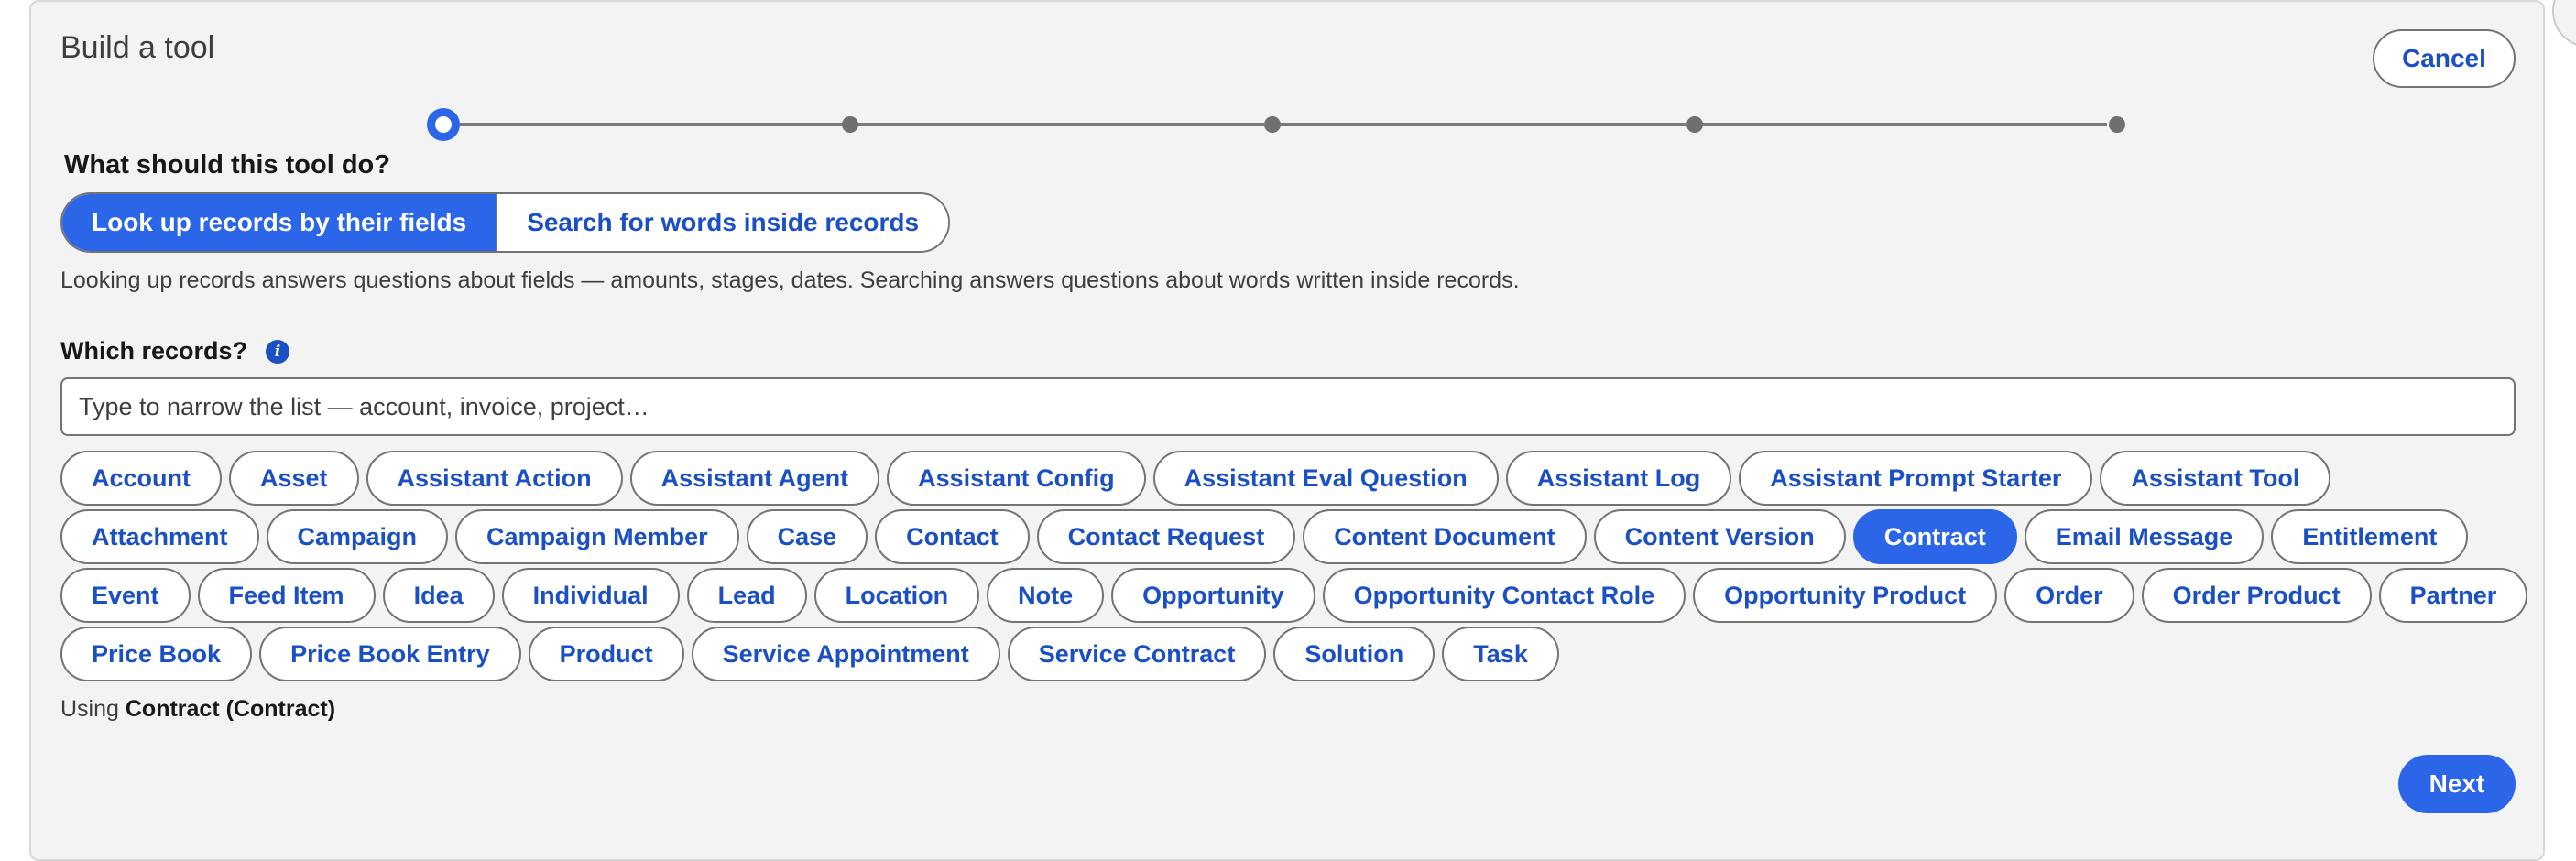 This screenshot has width=2576, height=861. I want to click on record-chip-order-product: Order Product, so click(2257, 595).